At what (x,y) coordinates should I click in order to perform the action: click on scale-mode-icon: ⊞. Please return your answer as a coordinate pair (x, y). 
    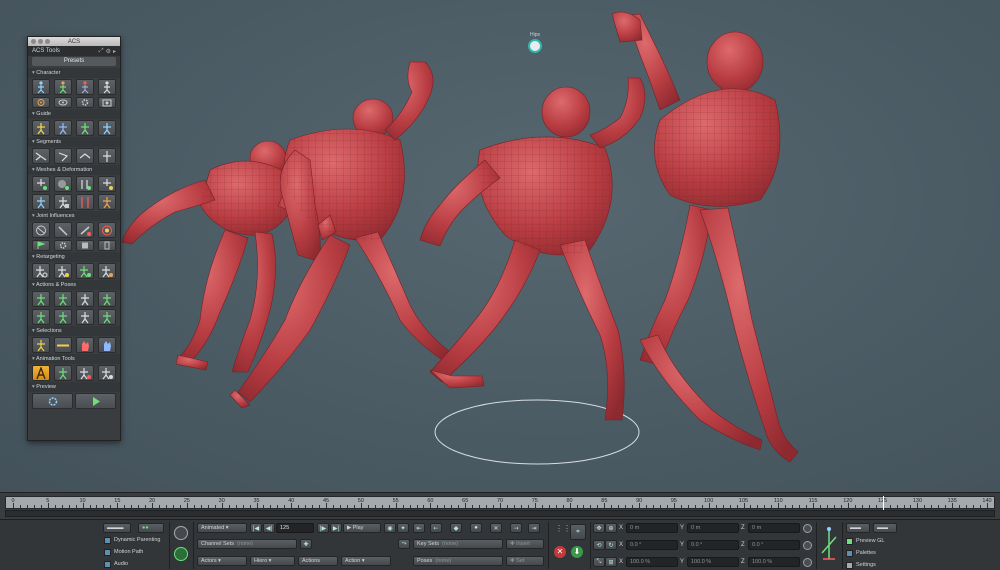
    Looking at the image, I should click on (611, 562).